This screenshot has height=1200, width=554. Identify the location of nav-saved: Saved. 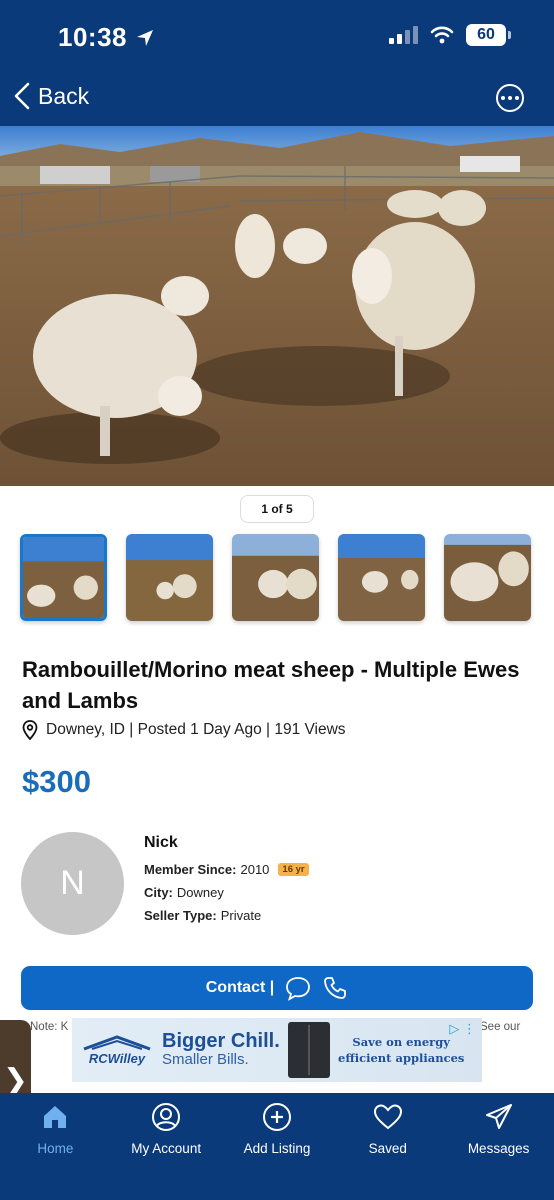
(388, 1150).